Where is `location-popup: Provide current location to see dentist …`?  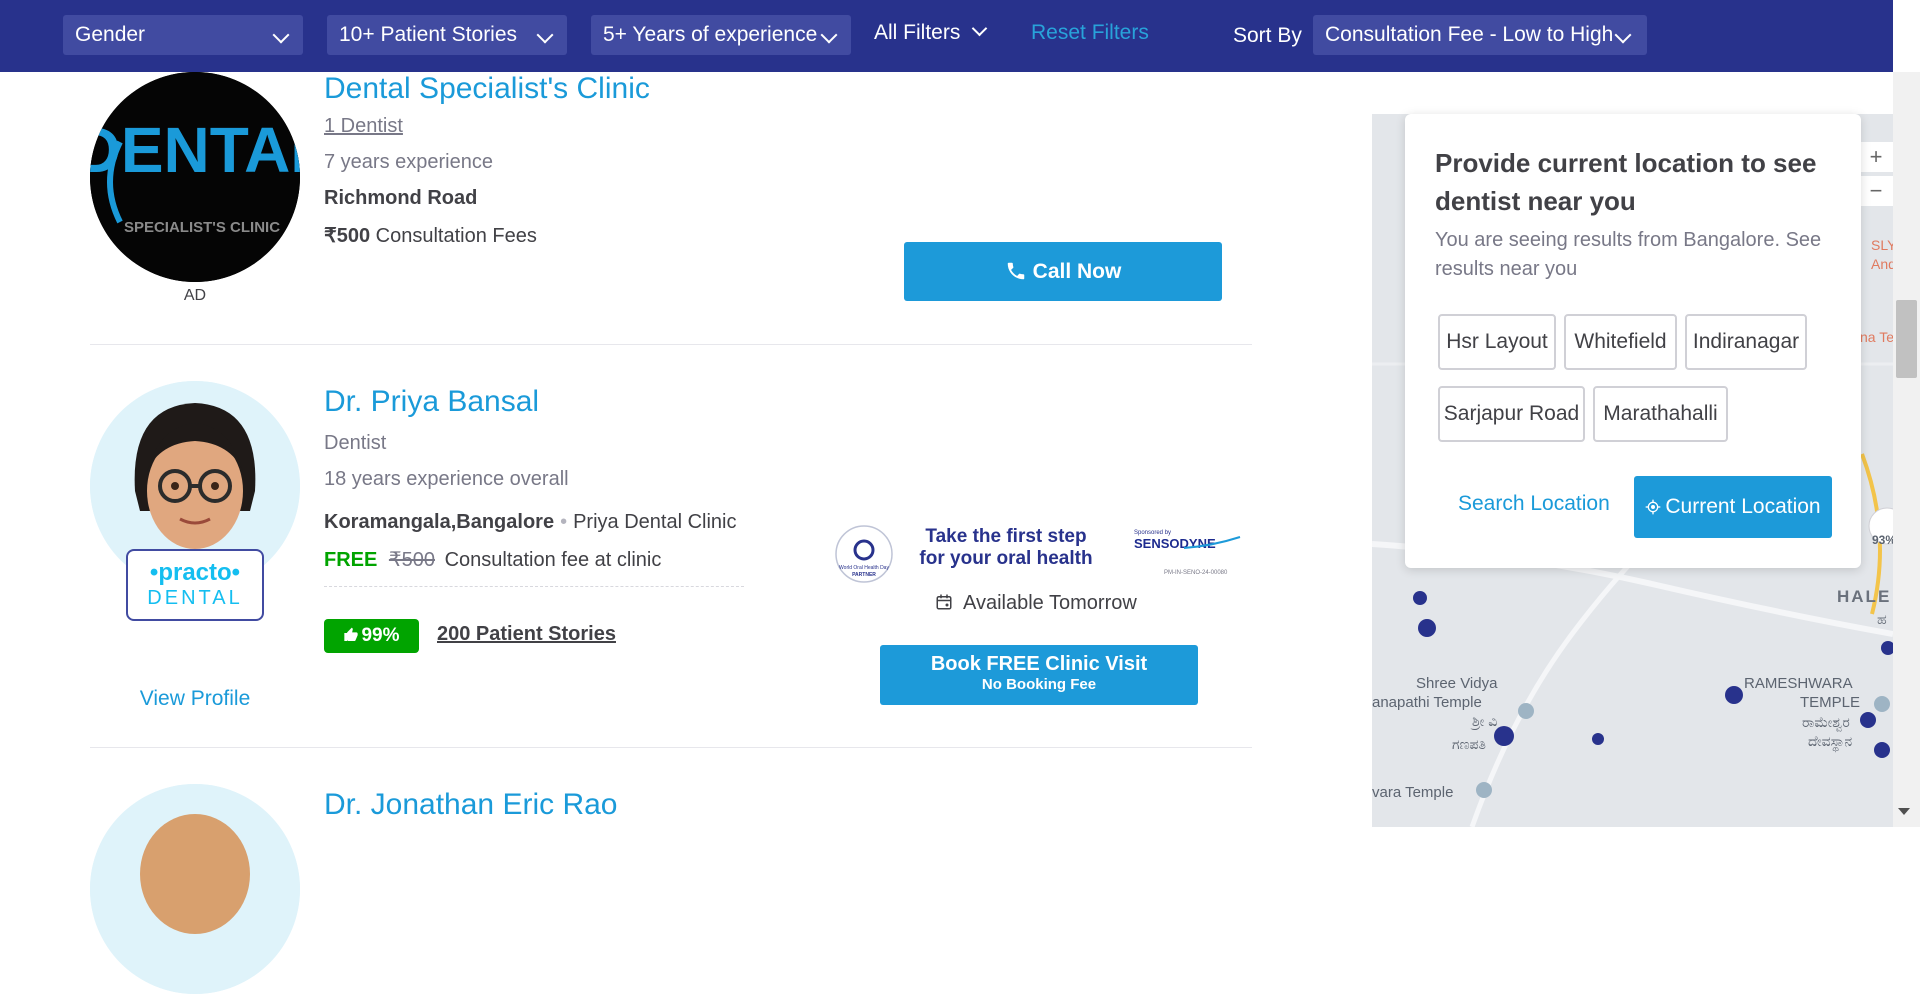
location-popup: Provide current location to see dentist … is located at coordinates (1633, 341).